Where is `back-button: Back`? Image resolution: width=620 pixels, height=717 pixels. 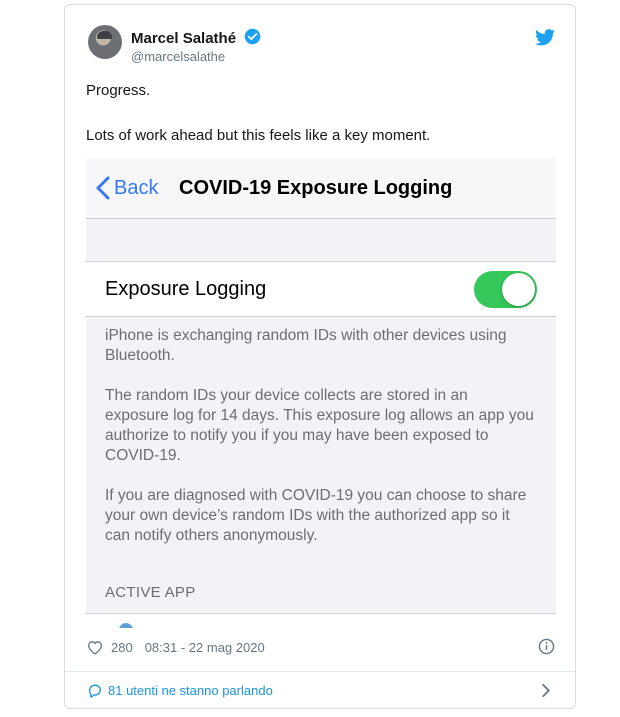 back-button: Back is located at coordinates (127, 188).